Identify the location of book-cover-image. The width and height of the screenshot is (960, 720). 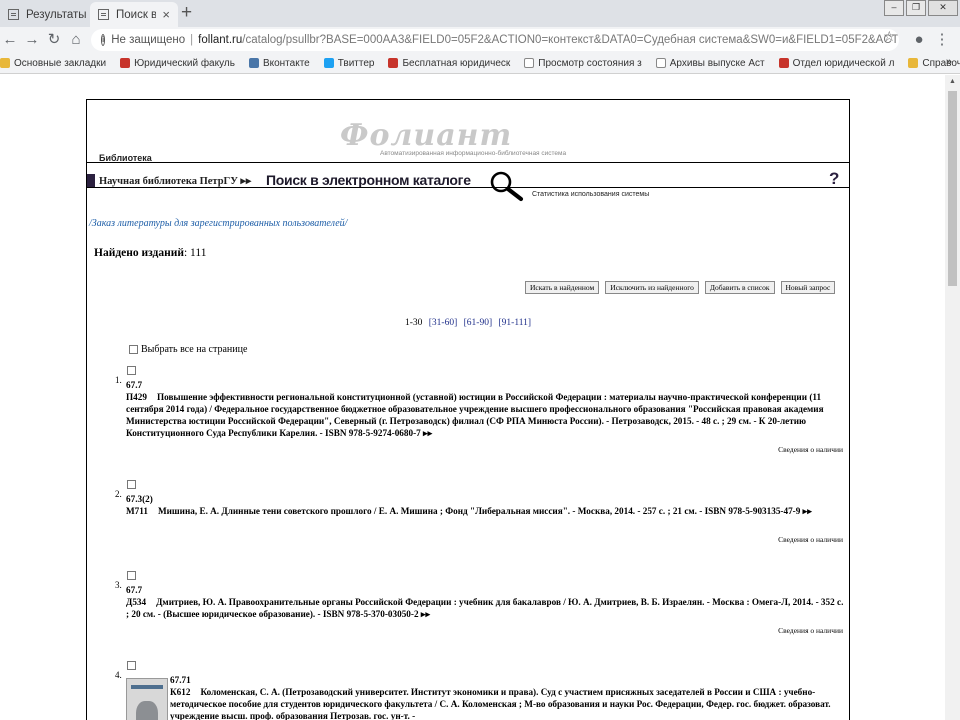
(147, 699).